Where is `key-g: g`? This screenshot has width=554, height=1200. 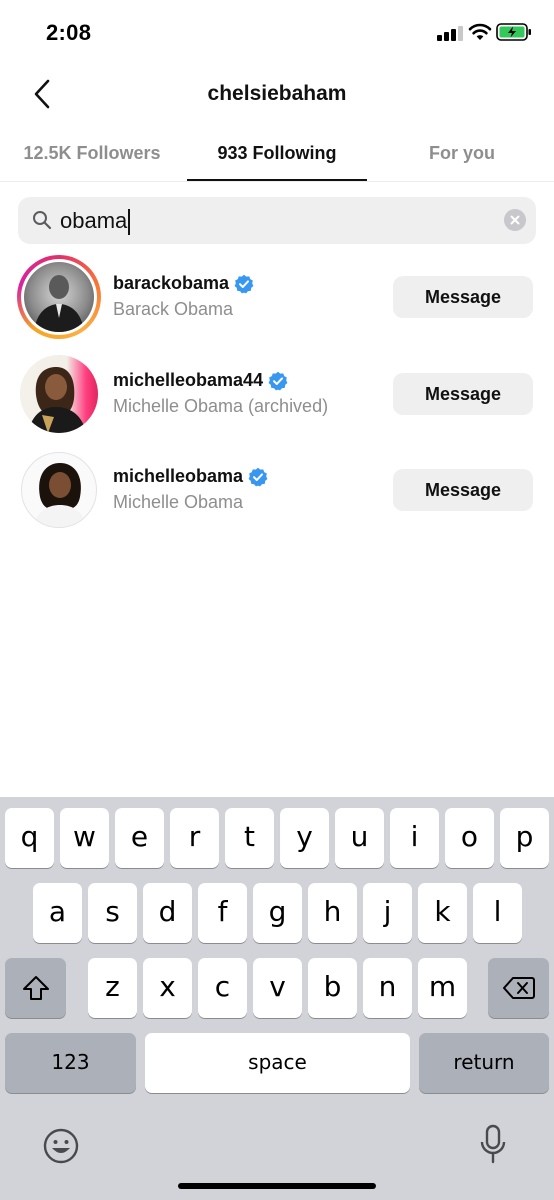 key-g: g is located at coordinates (277, 913).